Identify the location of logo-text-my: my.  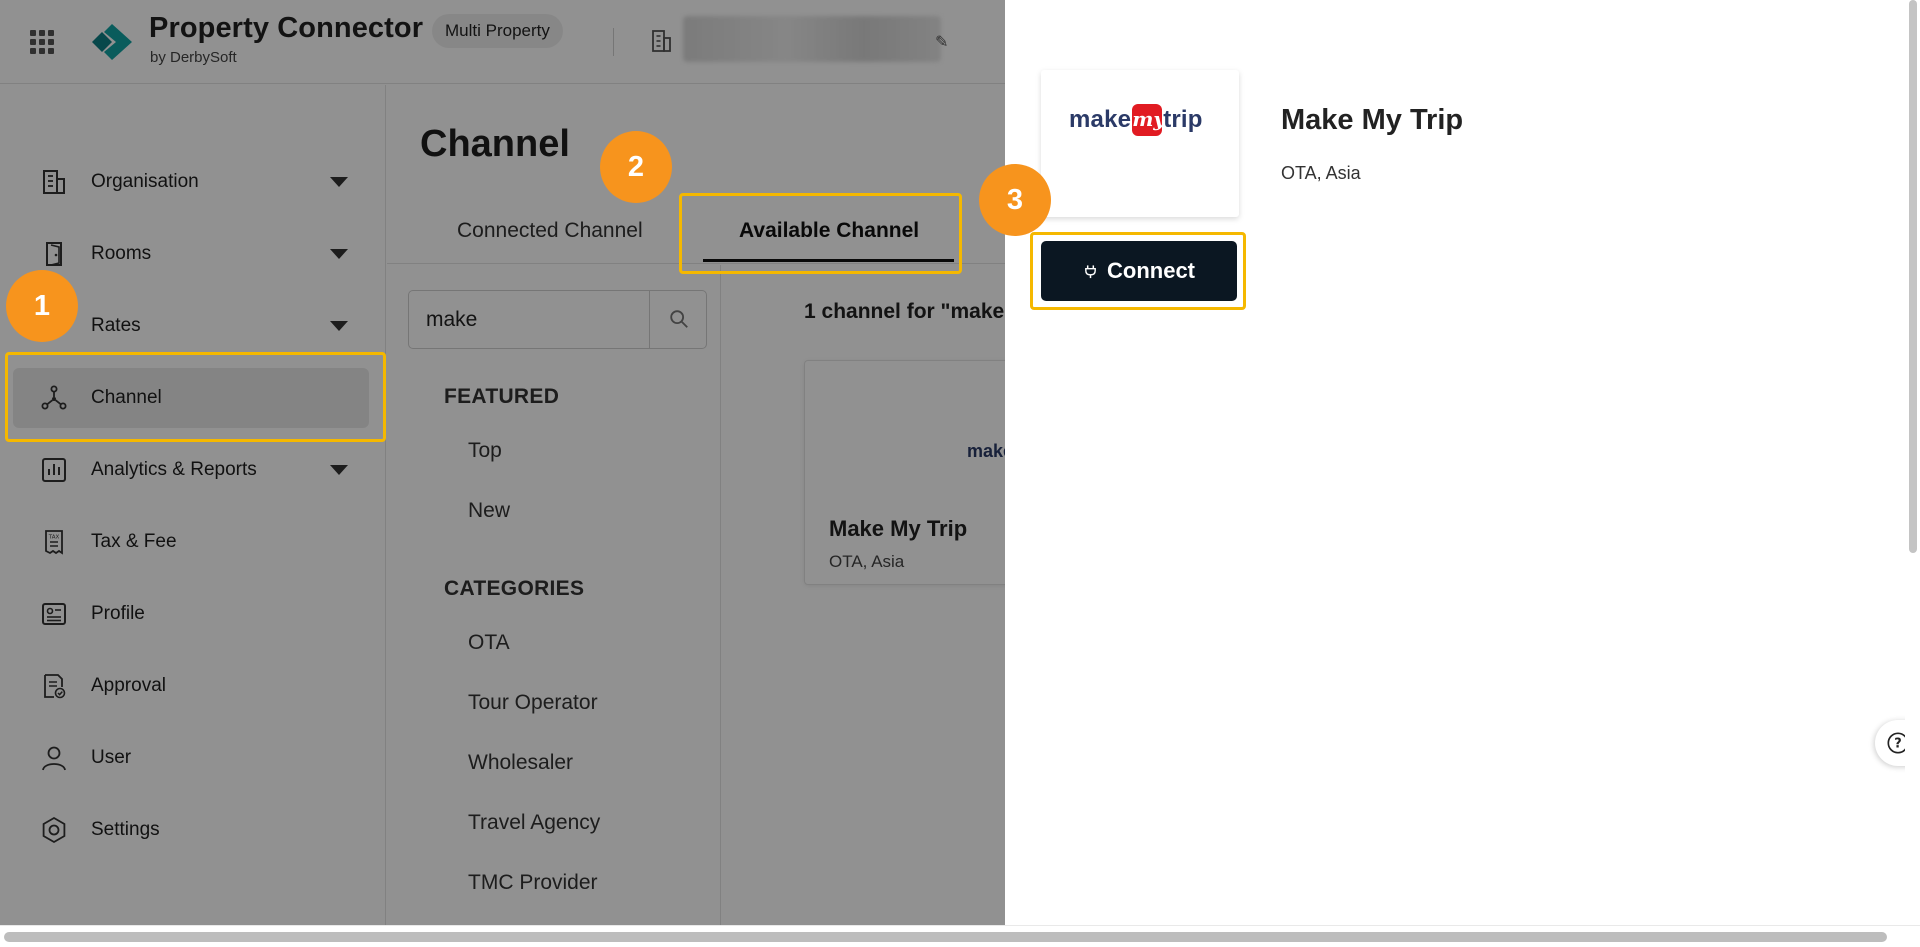
(1148, 120).